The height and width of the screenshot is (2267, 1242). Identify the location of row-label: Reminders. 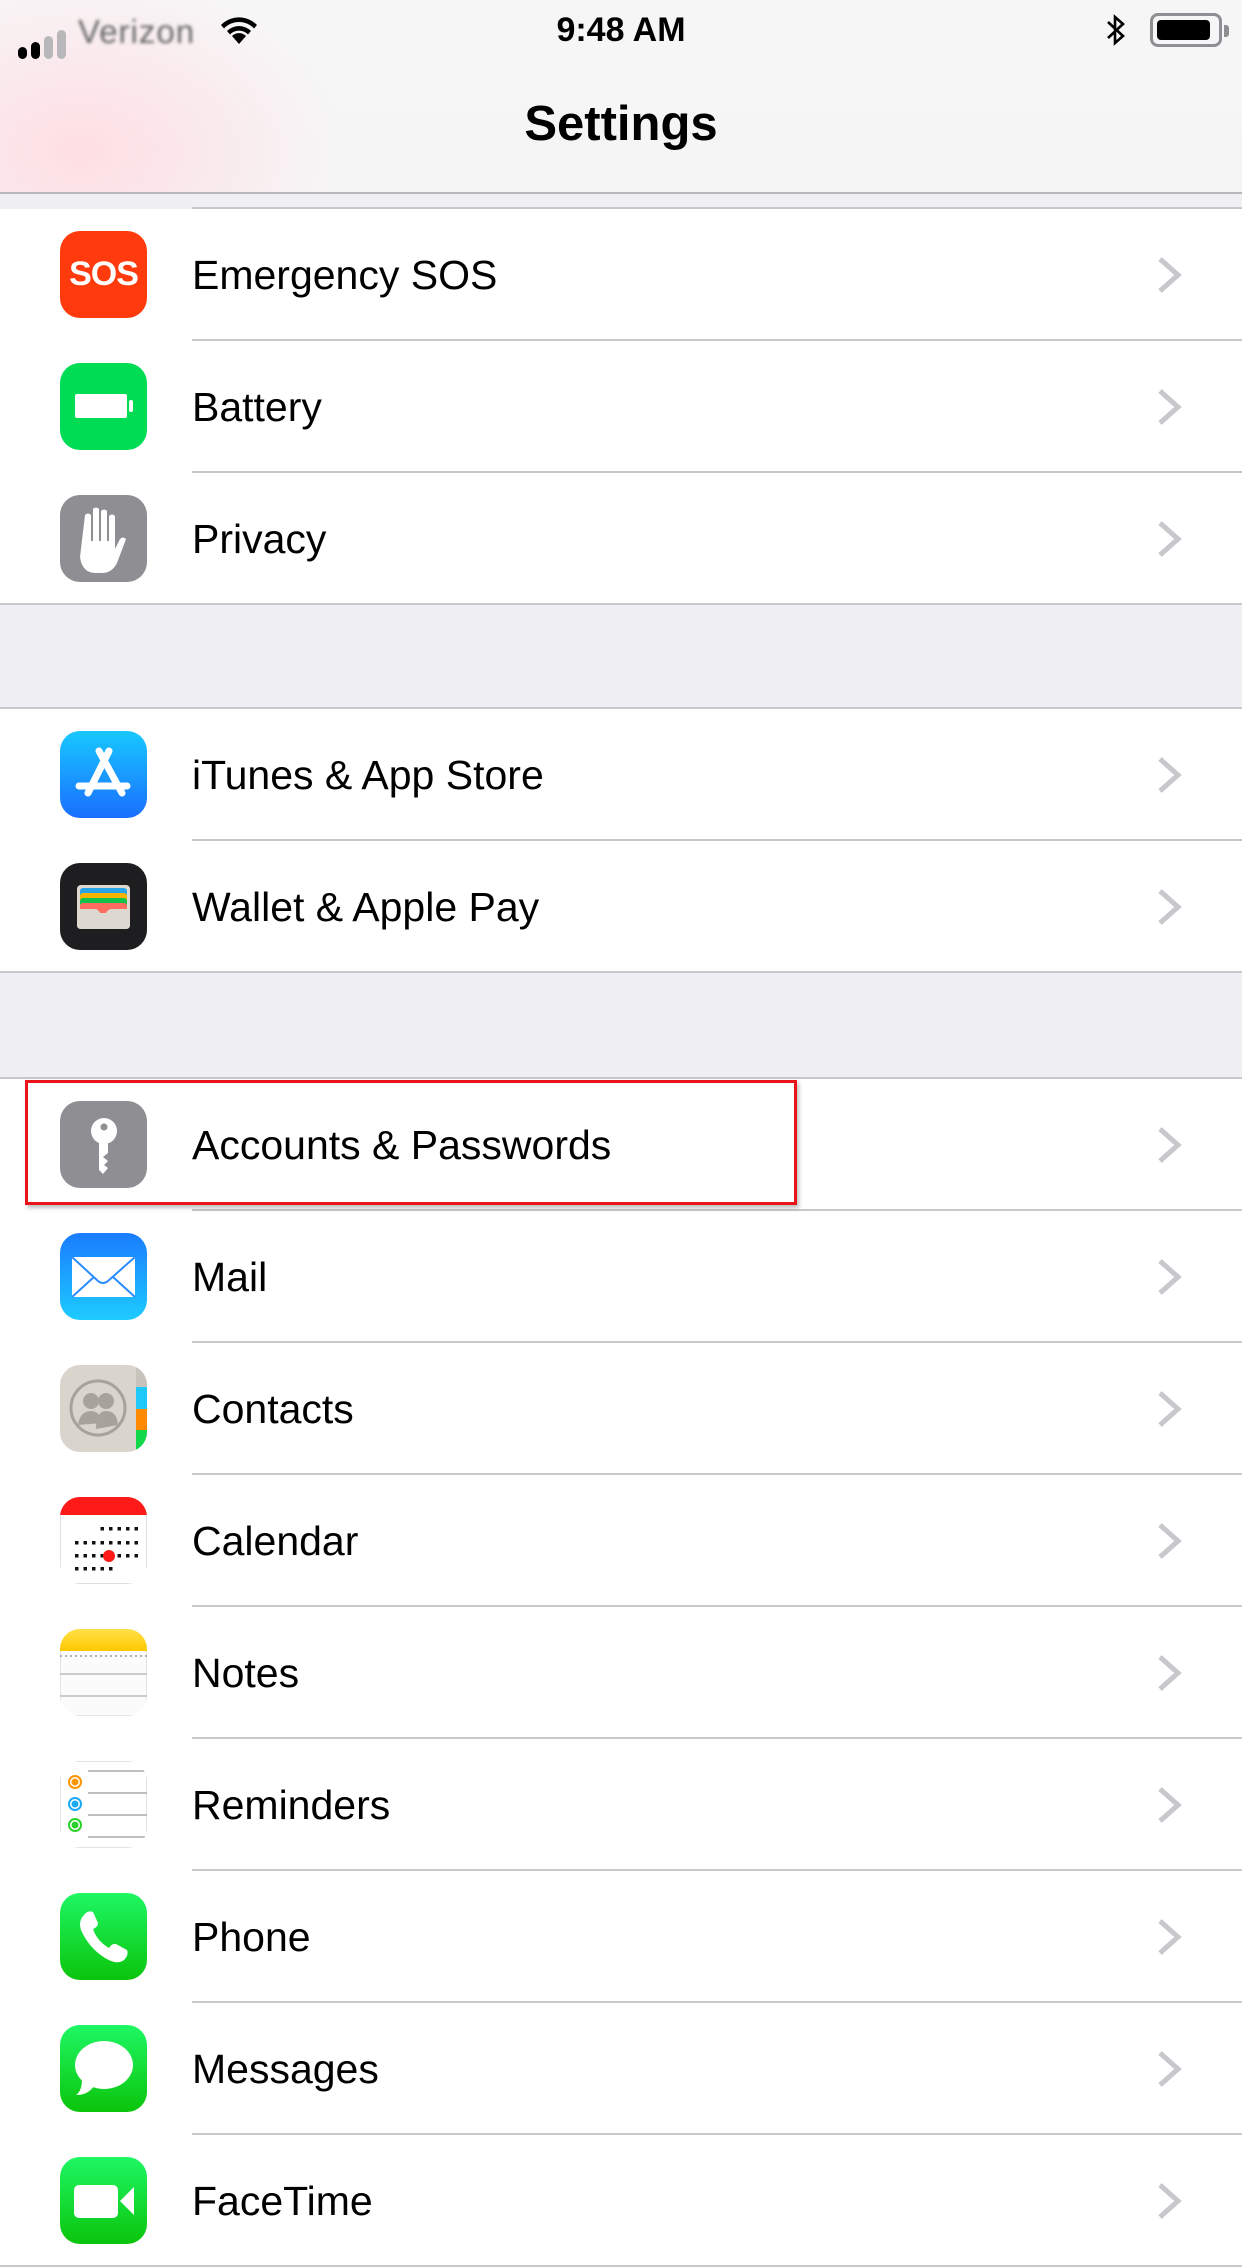
(291, 1805).